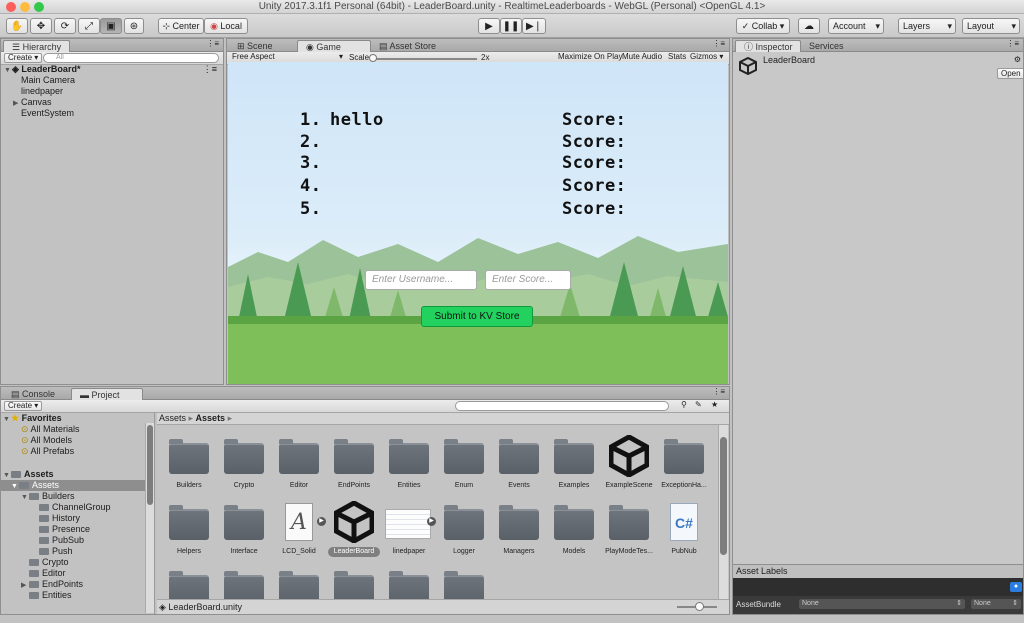 The height and width of the screenshot is (623, 1024). What do you see at coordinates (562, 406) in the screenshot?
I see `project-search-input` at bounding box center [562, 406].